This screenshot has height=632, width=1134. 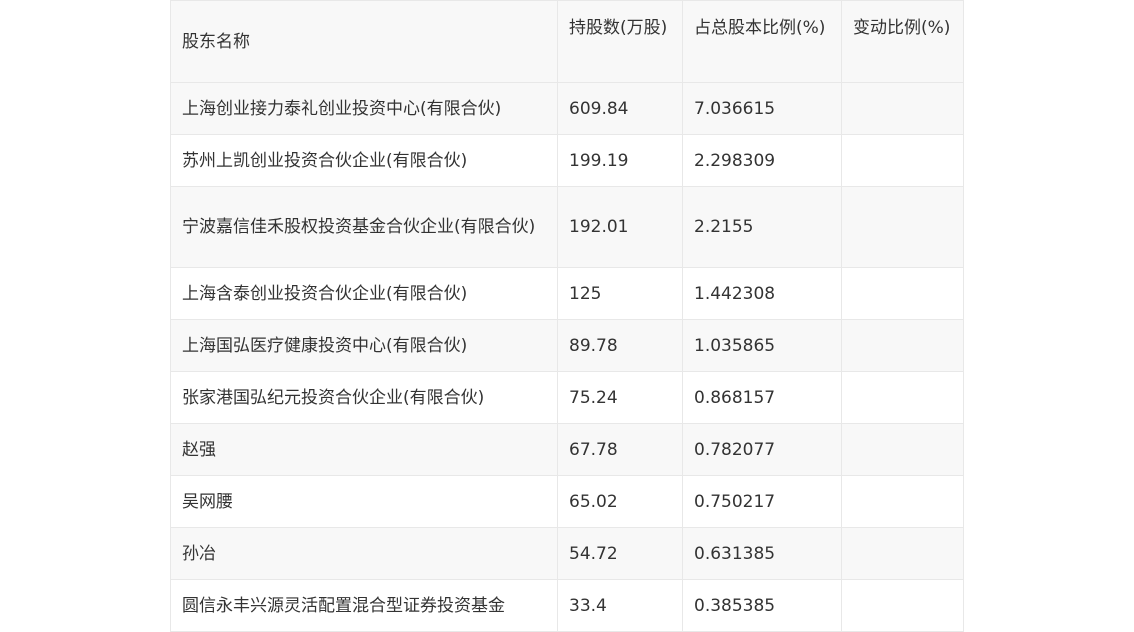 I want to click on cell-shares-held: 65.02, so click(x=620, y=501).